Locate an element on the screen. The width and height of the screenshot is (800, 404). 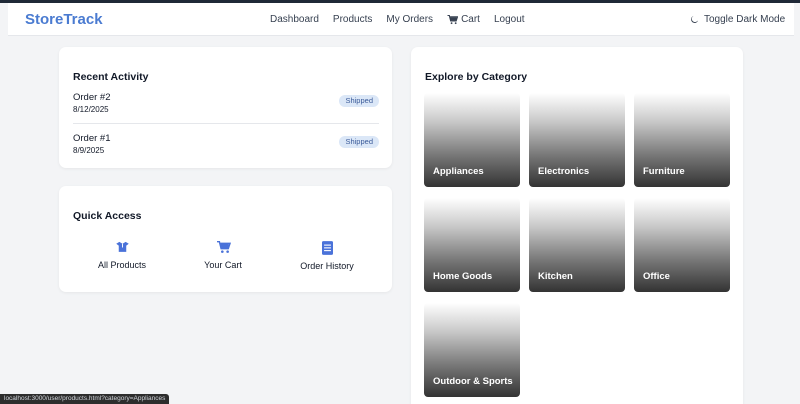
category-label: Home Goods is located at coordinates (463, 276).